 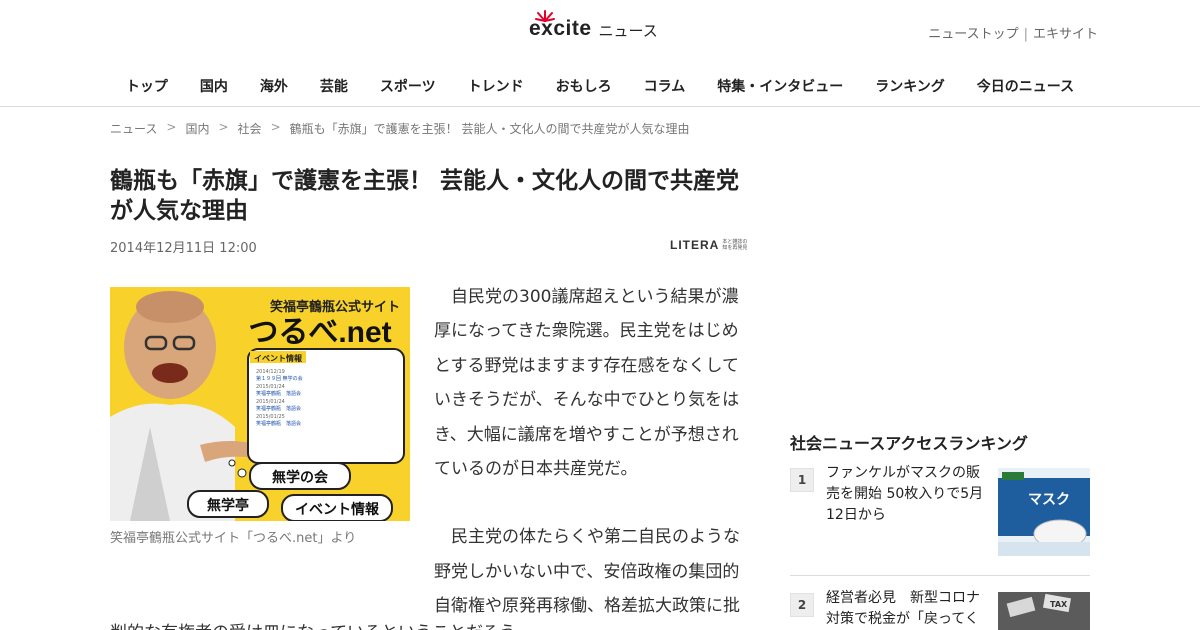 I want to click on ranking-headline: ファンケルがマスクの販売を開始 50枚入りで5月12日から, so click(x=906, y=494).